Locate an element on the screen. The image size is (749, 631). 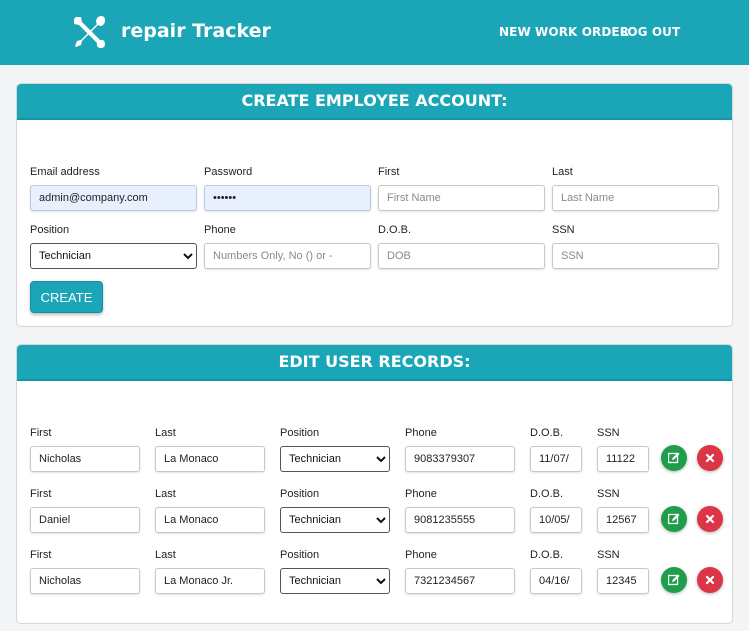
last-name-label: Last is located at coordinates (562, 172).